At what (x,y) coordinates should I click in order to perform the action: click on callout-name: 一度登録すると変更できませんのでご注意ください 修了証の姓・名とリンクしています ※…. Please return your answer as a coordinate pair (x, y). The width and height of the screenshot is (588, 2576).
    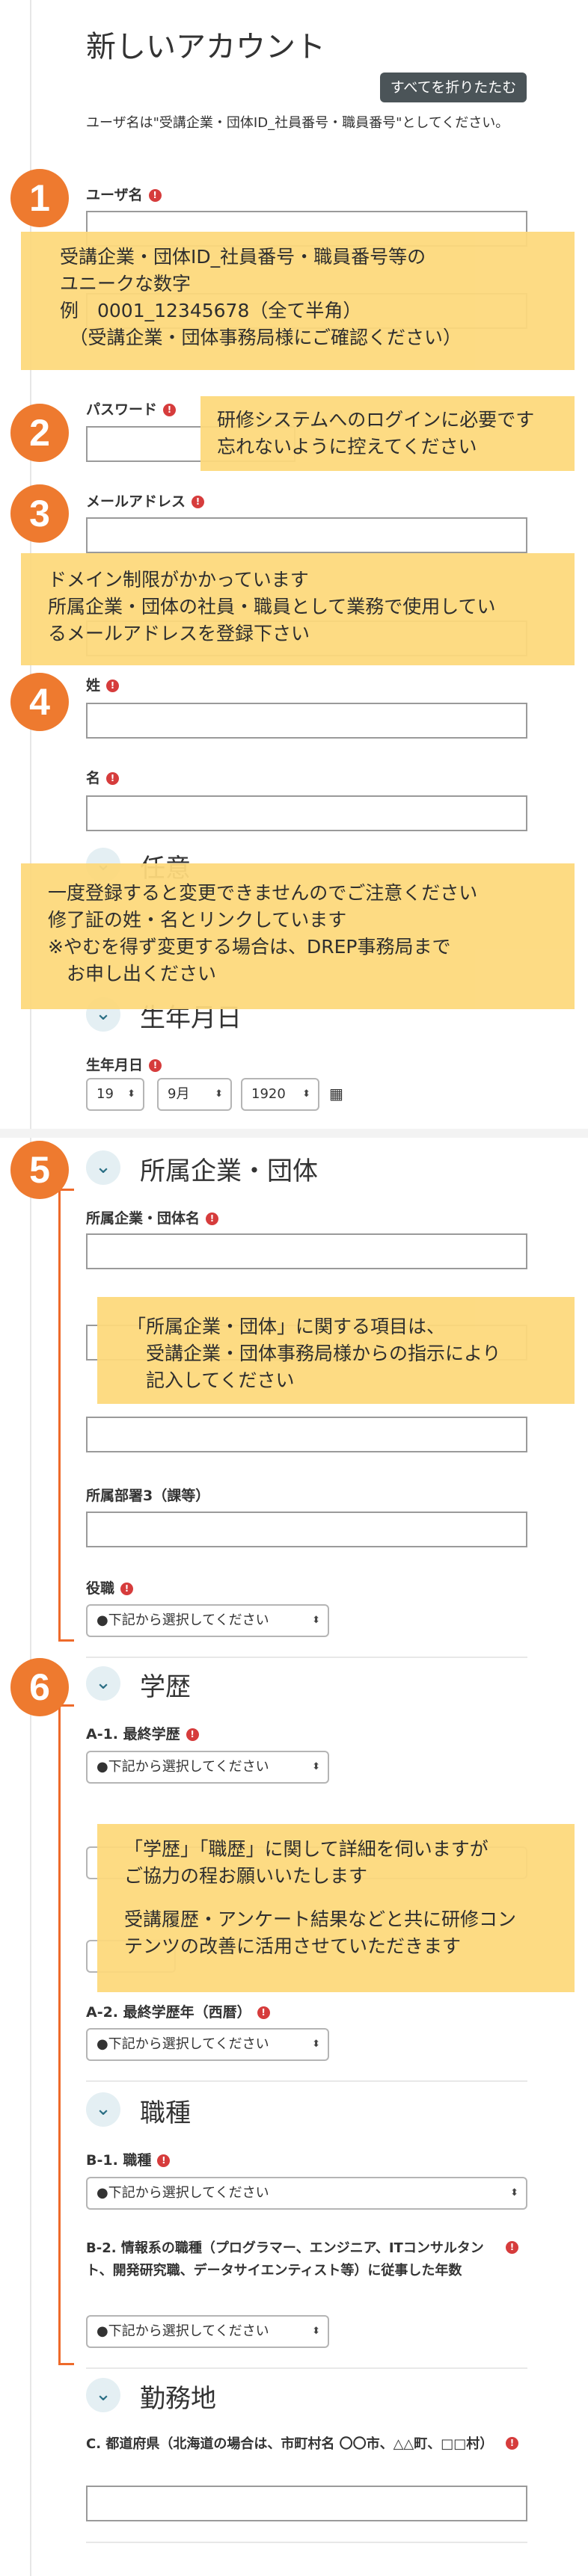
    Looking at the image, I should click on (298, 936).